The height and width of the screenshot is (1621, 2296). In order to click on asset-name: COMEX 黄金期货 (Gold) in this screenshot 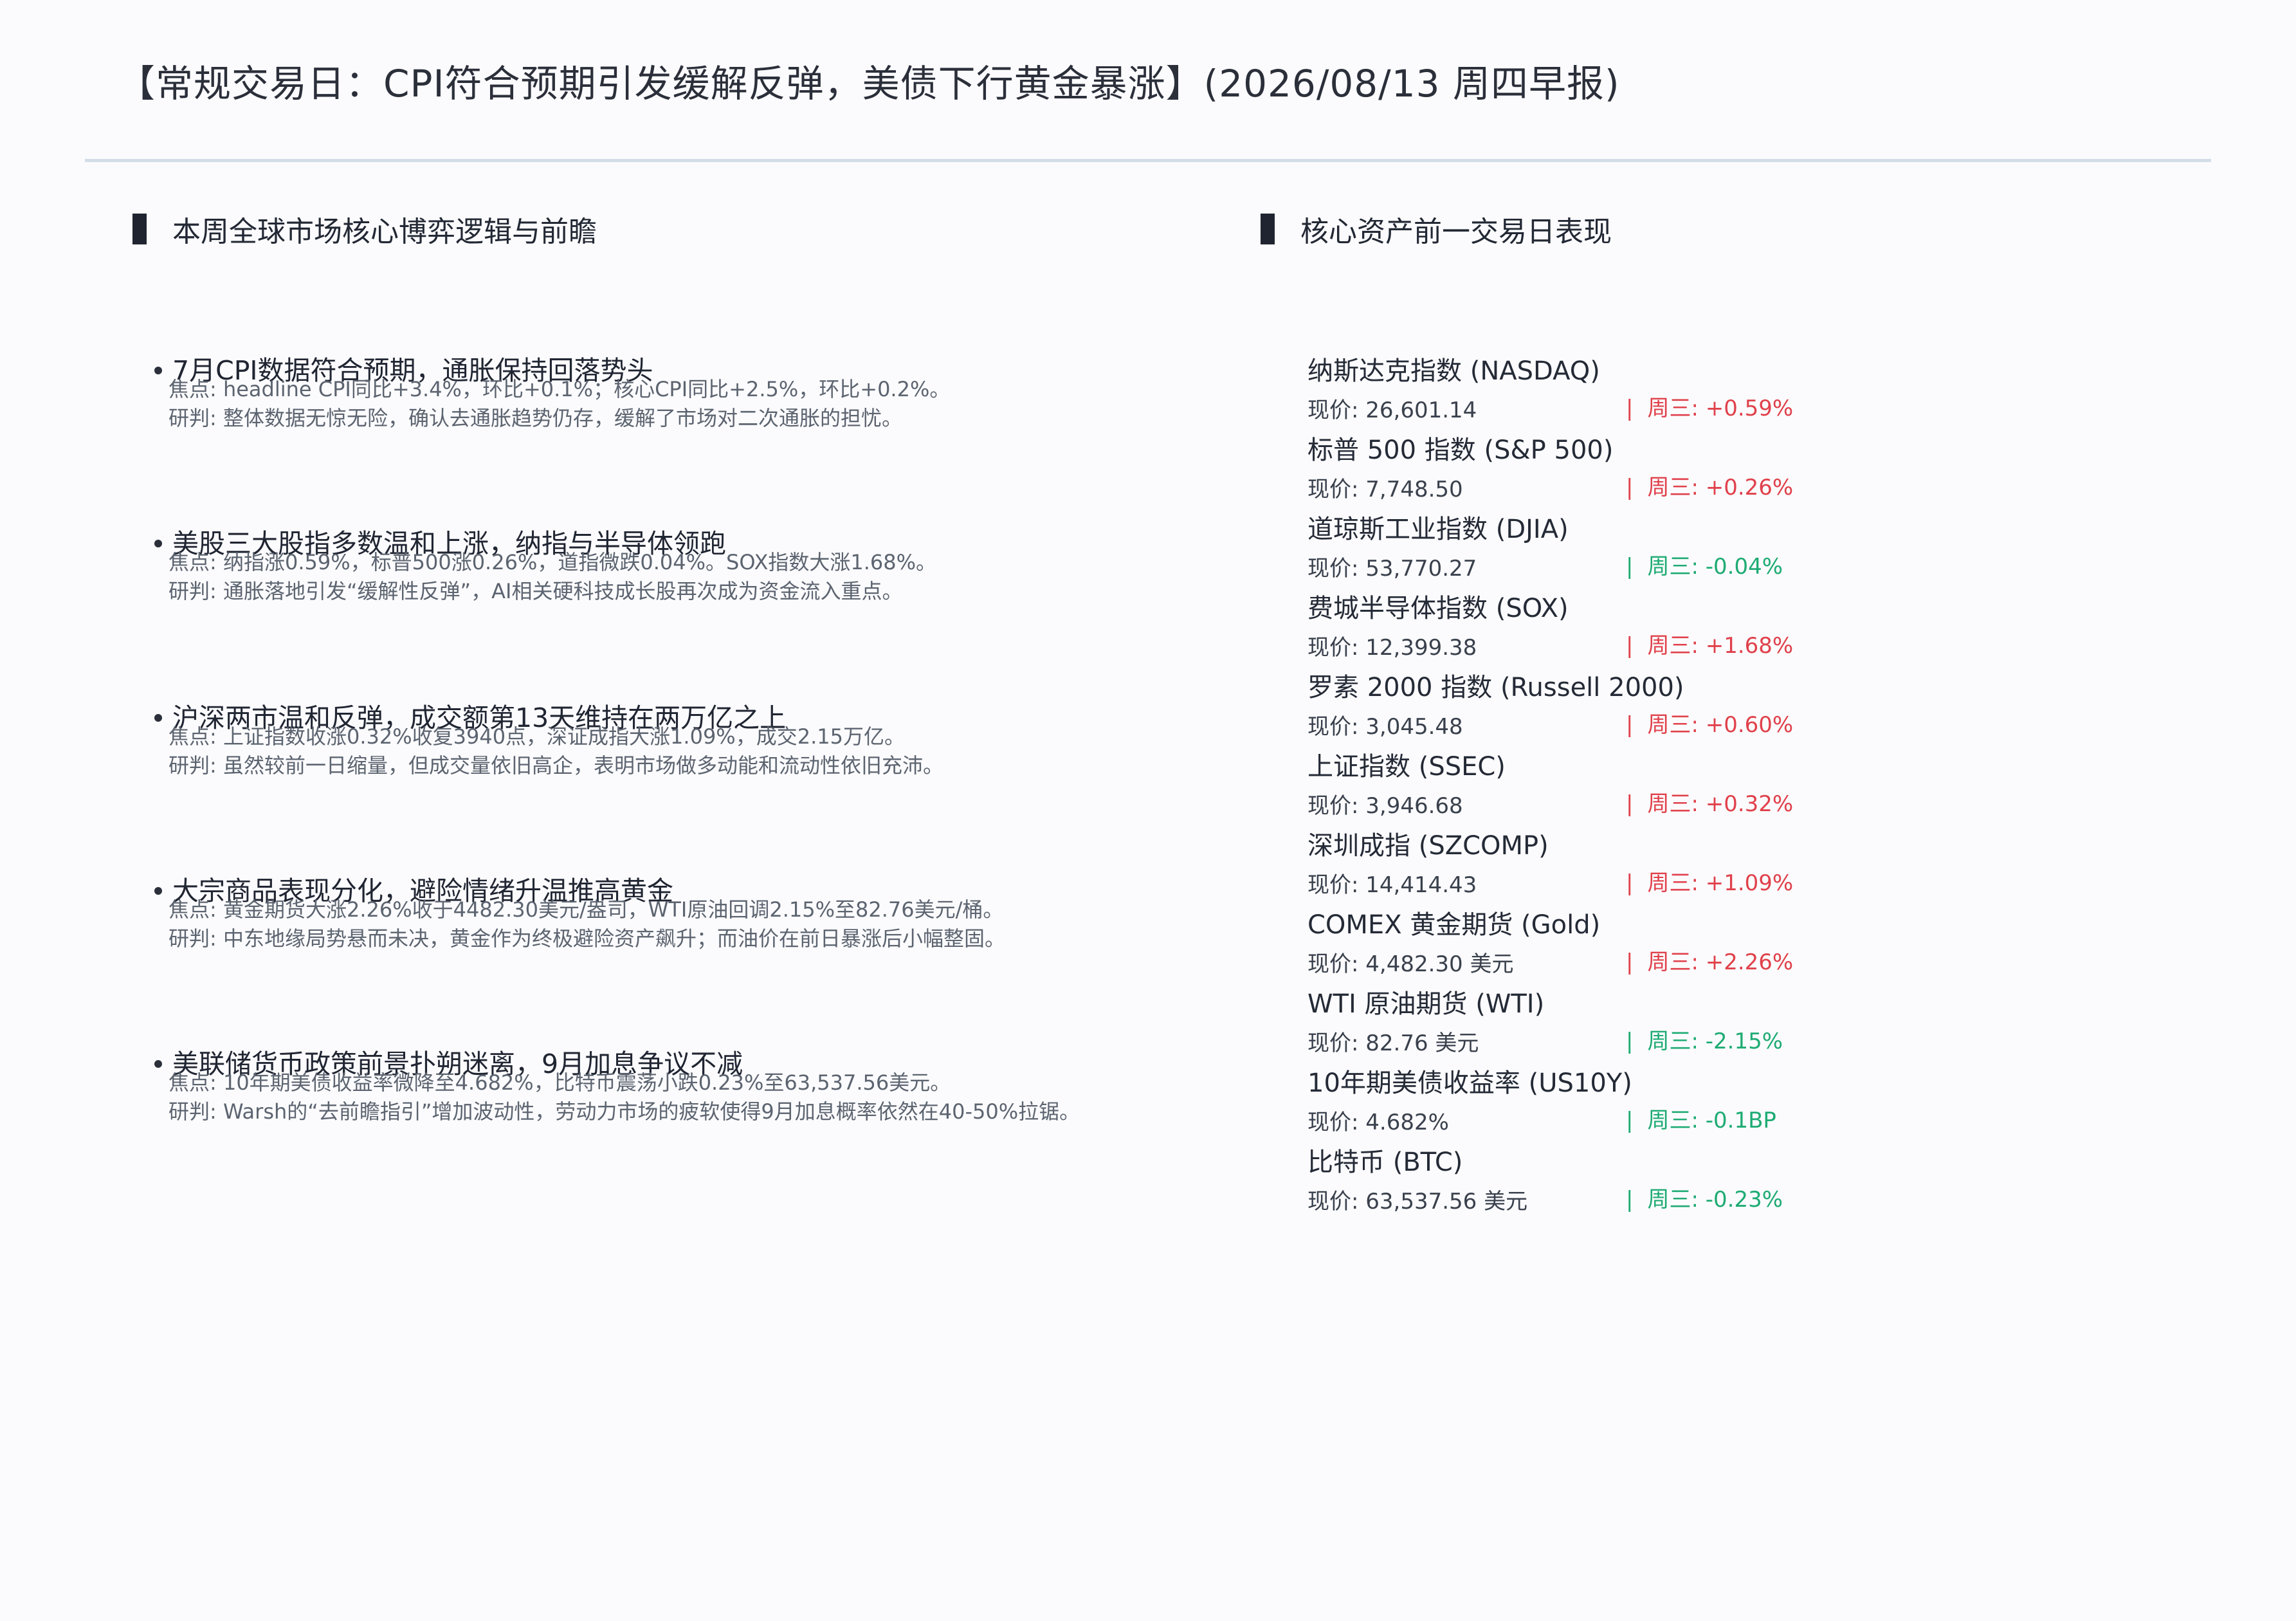, I will do `click(1454, 925)`.